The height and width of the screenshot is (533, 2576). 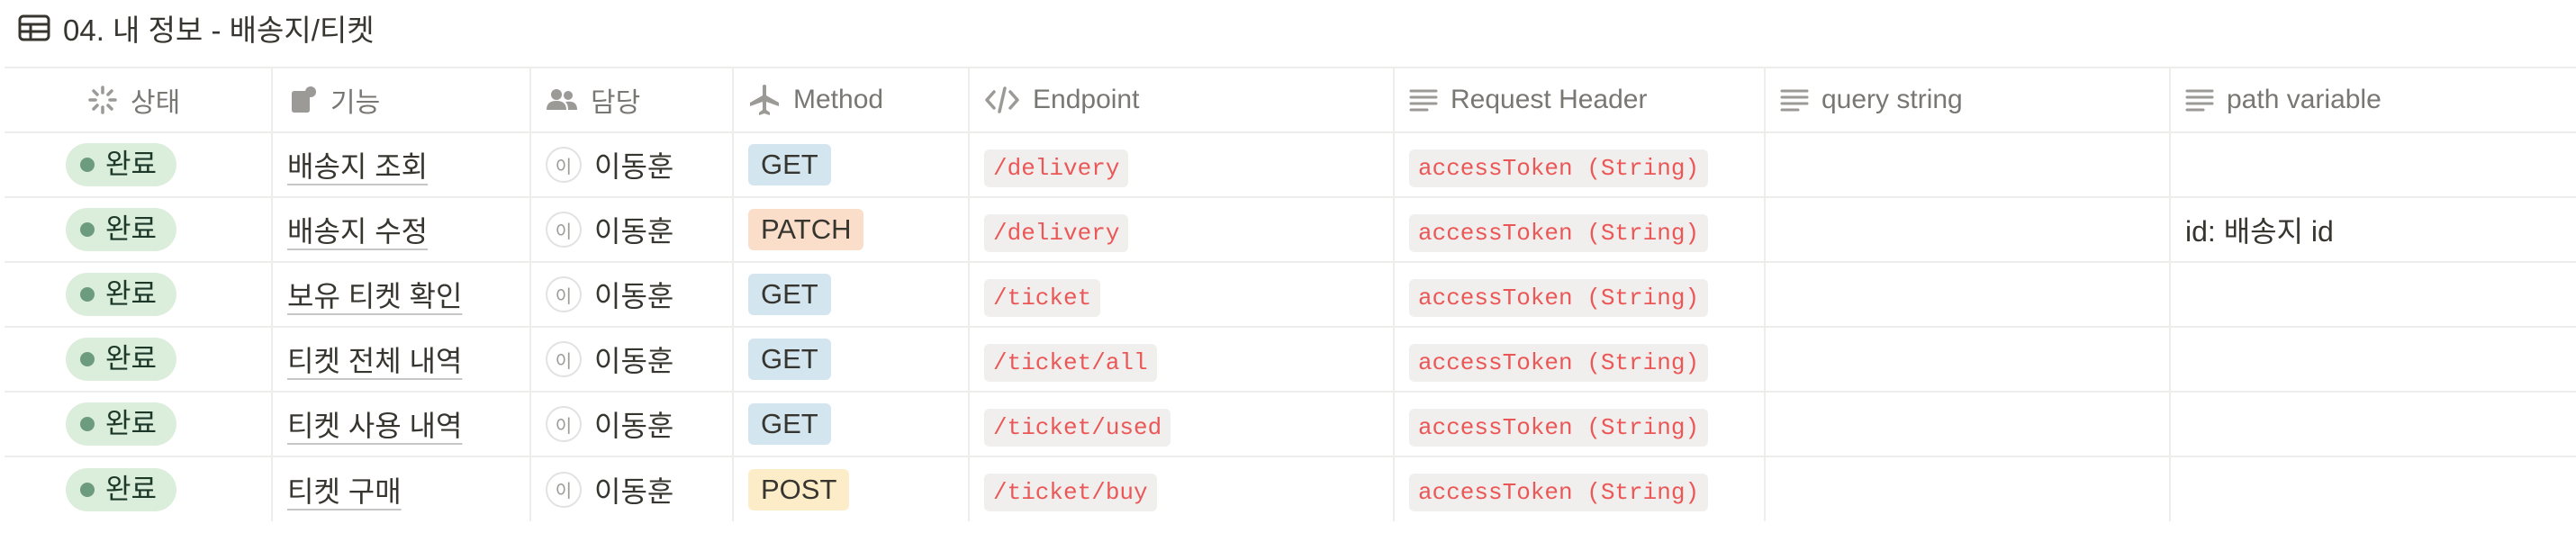 I want to click on method-cell: PATCH, so click(x=851, y=230).